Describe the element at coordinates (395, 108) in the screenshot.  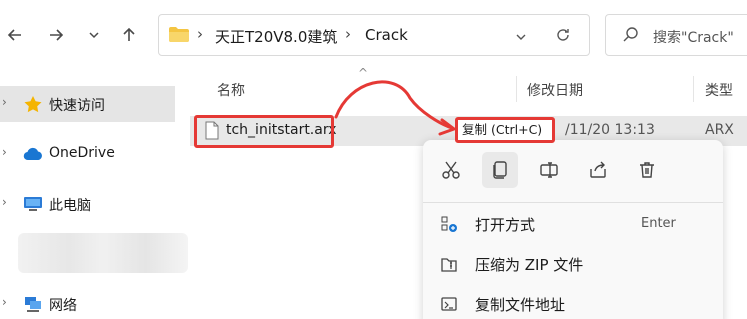
I see `annotation-arrow` at that location.